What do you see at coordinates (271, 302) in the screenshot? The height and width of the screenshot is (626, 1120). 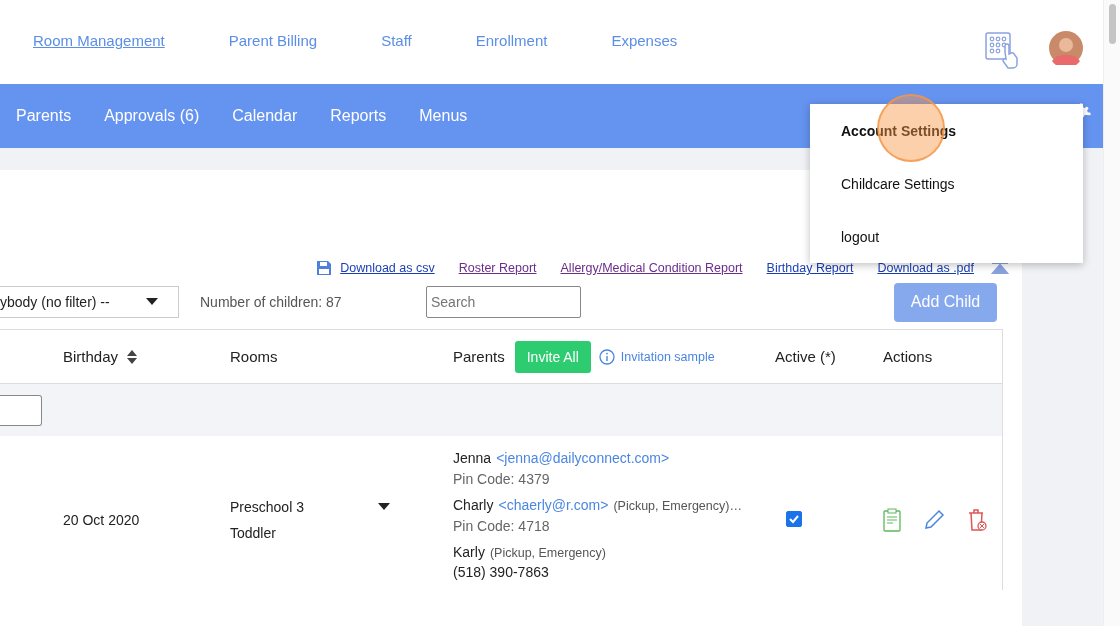 I see `children-count: Number of children: 87` at bounding box center [271, 302].